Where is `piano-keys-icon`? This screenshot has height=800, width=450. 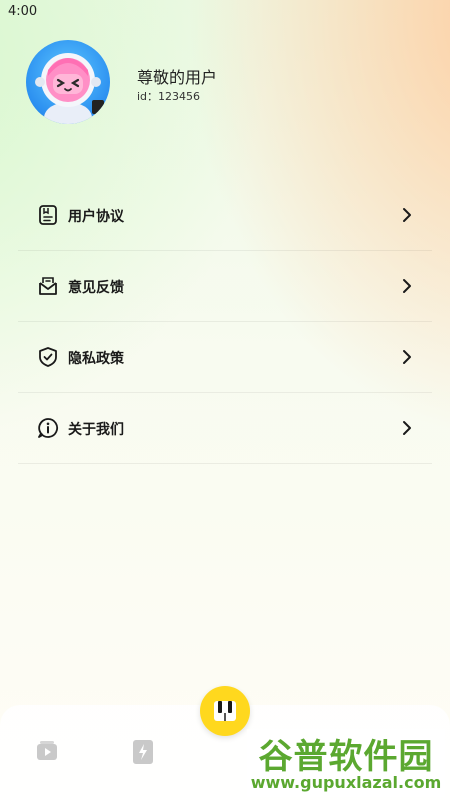
piano-keys-icon is located at coordinates (225, 711).